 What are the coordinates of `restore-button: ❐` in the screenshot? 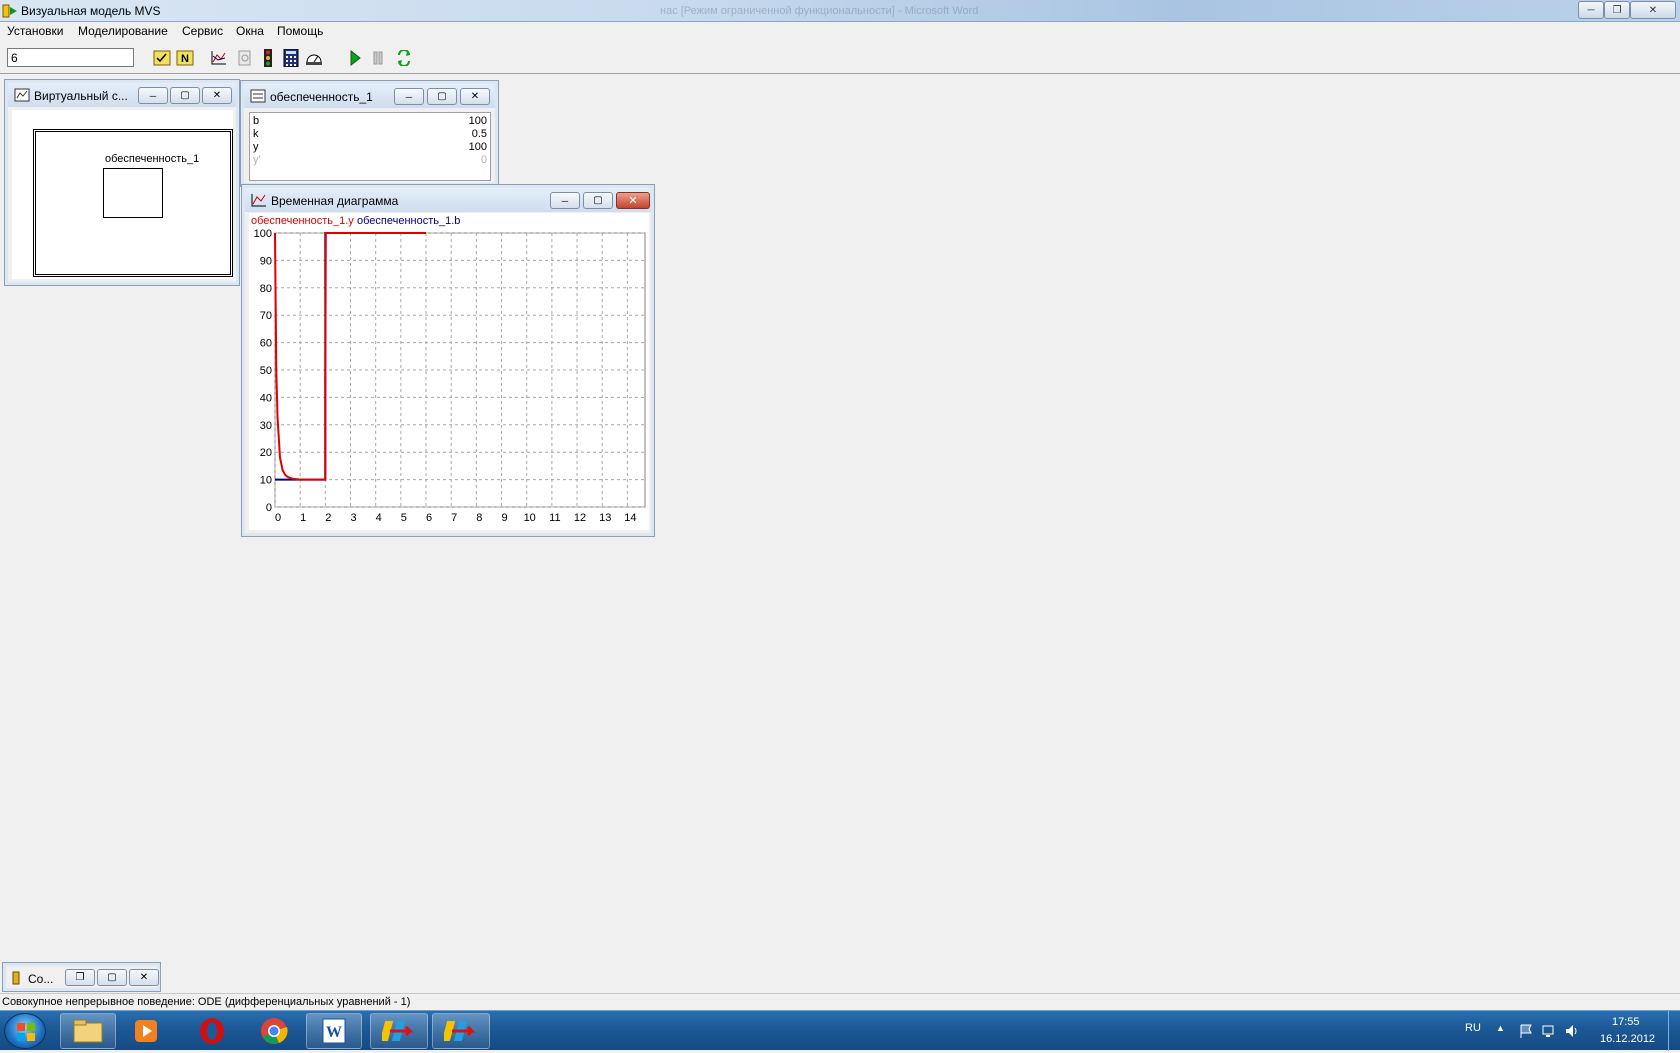 It's located at (1617, 10).